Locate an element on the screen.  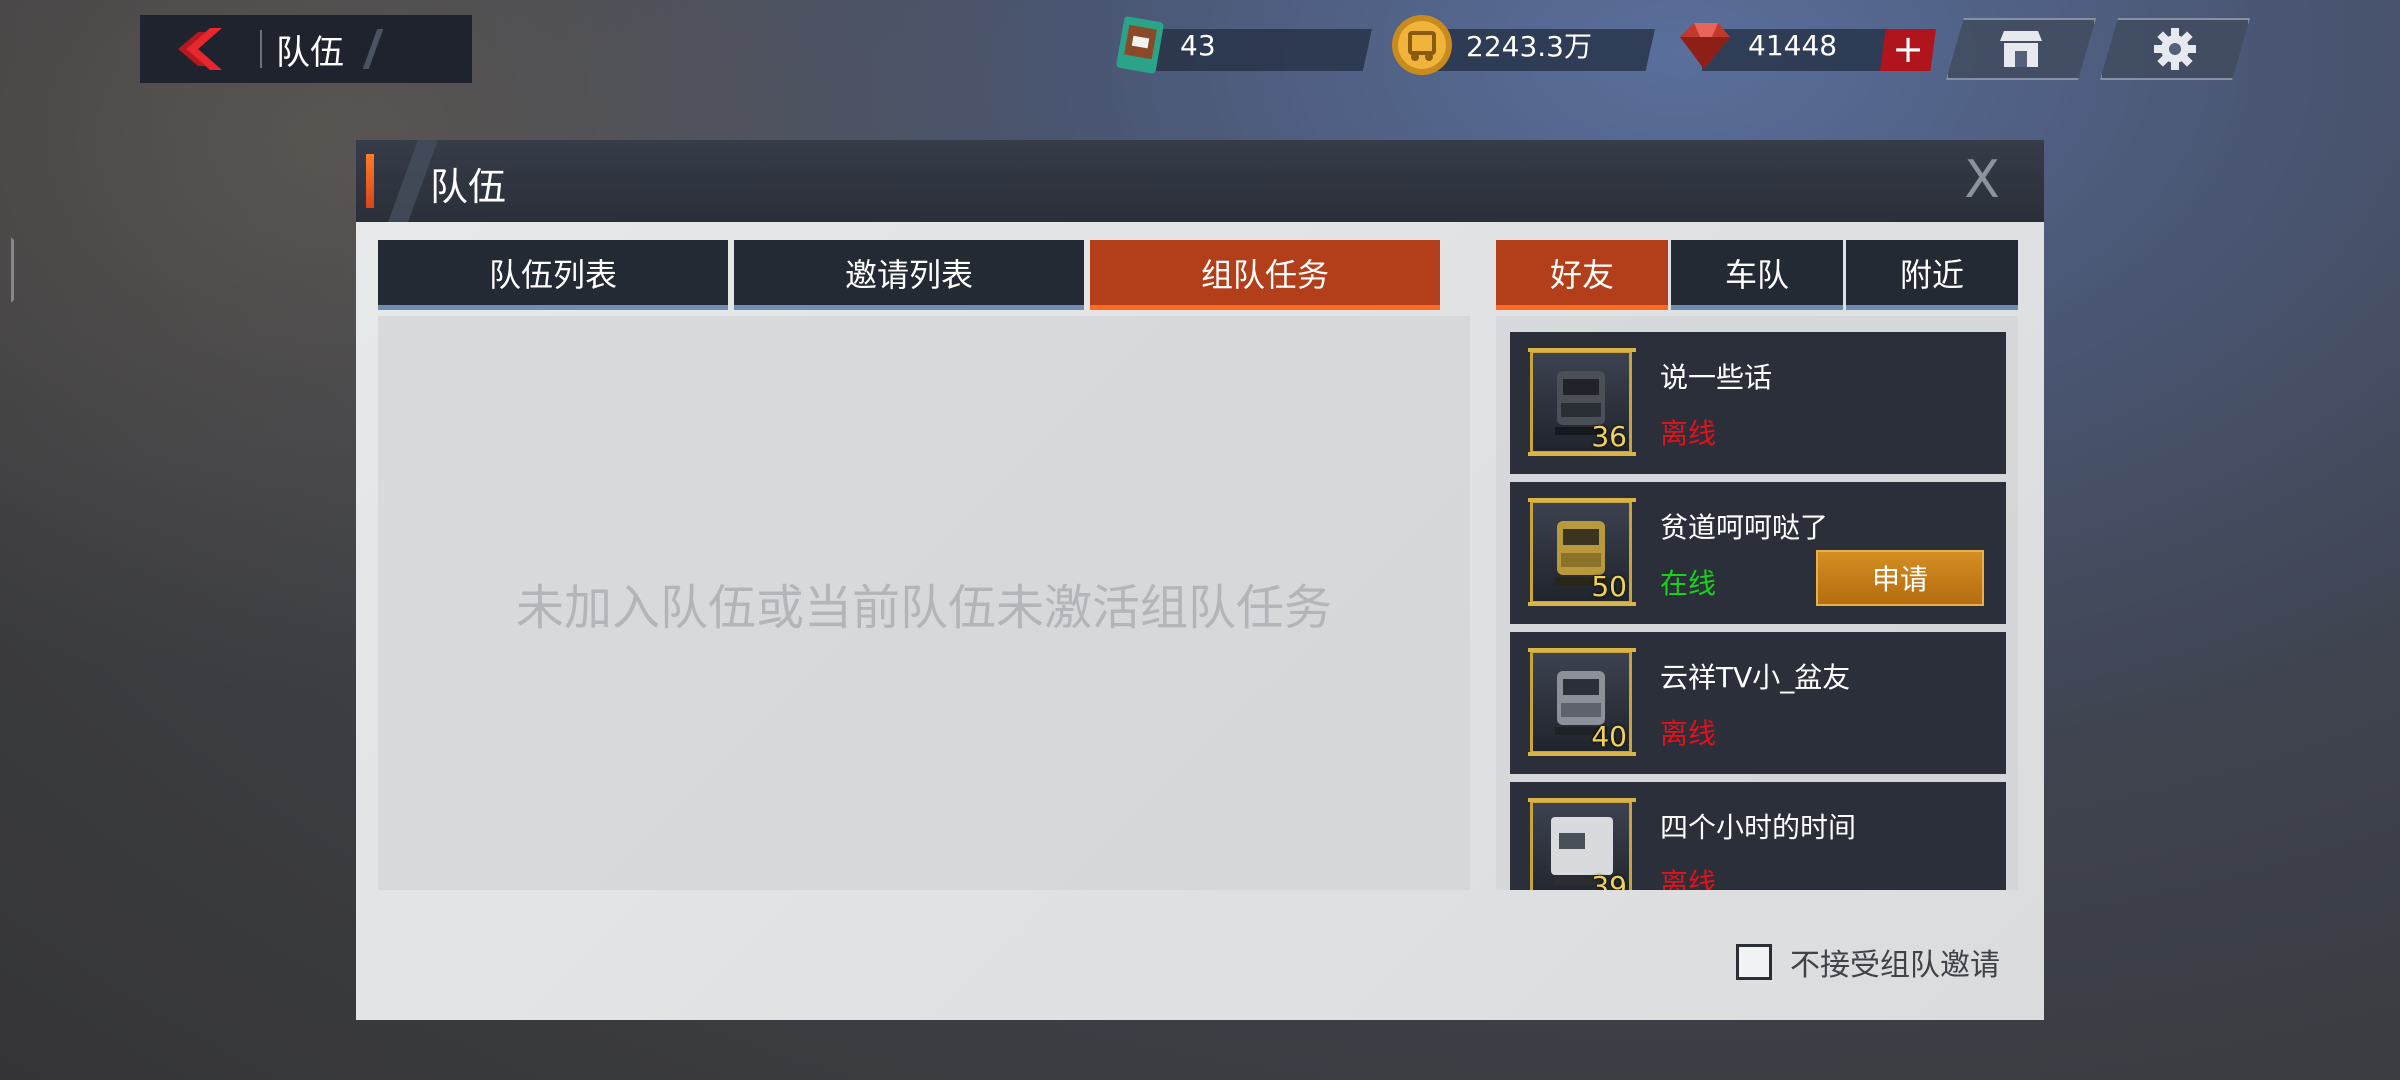
currency-gems: 41448 is located at coordinates (1792, 45).